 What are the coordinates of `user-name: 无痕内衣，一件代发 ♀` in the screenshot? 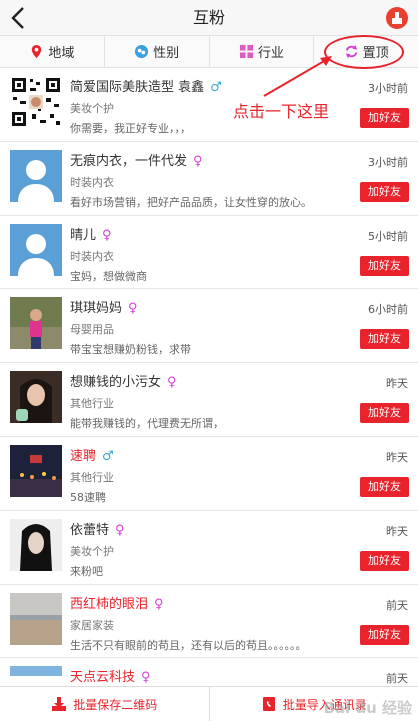 It's located at (136, 161).